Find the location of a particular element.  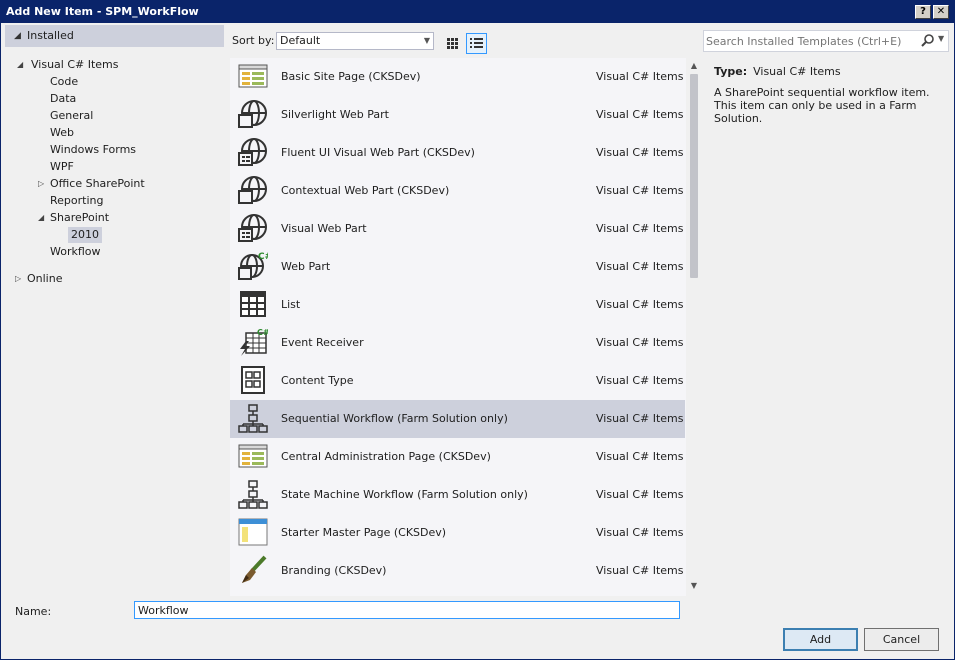

add-button: Add is located at coordinates (820, 639).